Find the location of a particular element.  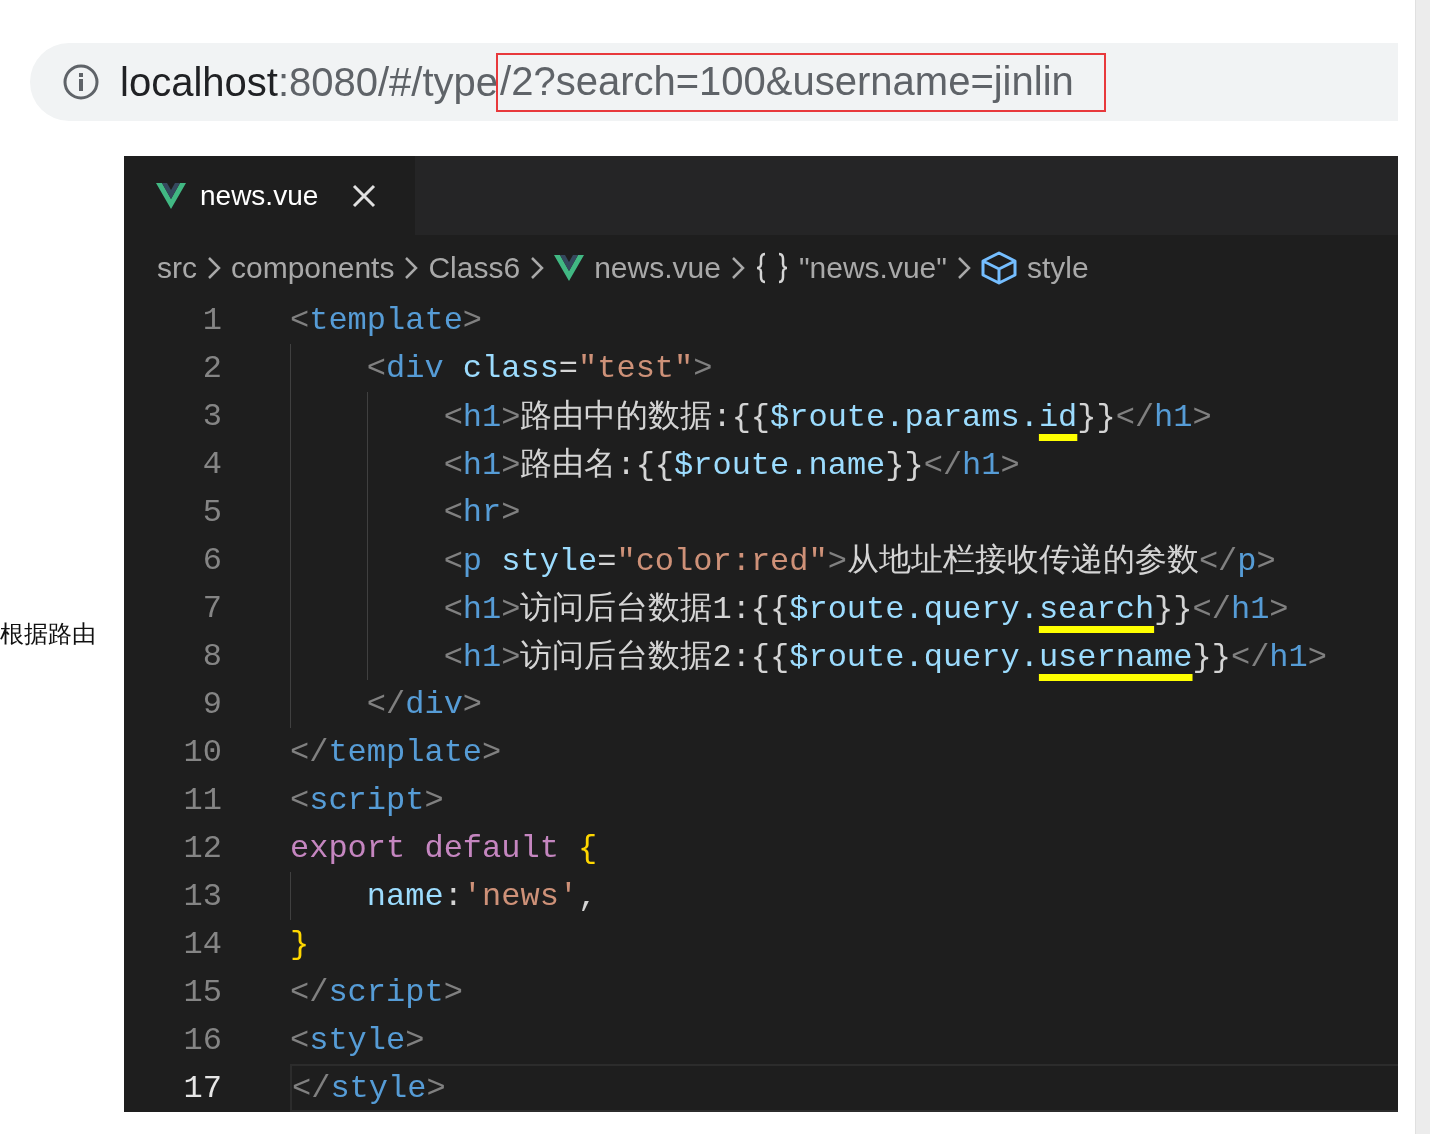

code-line: <hr> is located at coordinates (481, 512).